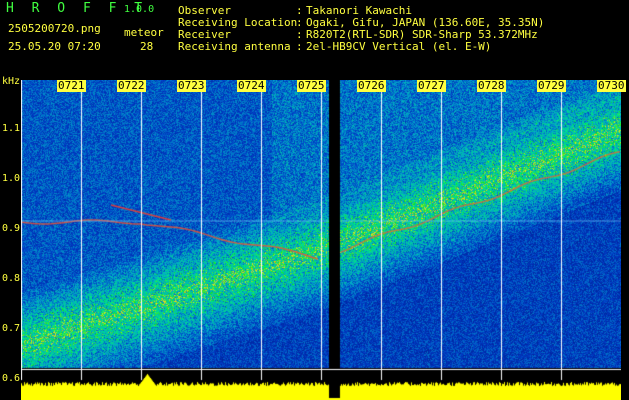  Describe the element at coordinates (131, 85) in the screenshot. I see `time-label: 0722` at that location.